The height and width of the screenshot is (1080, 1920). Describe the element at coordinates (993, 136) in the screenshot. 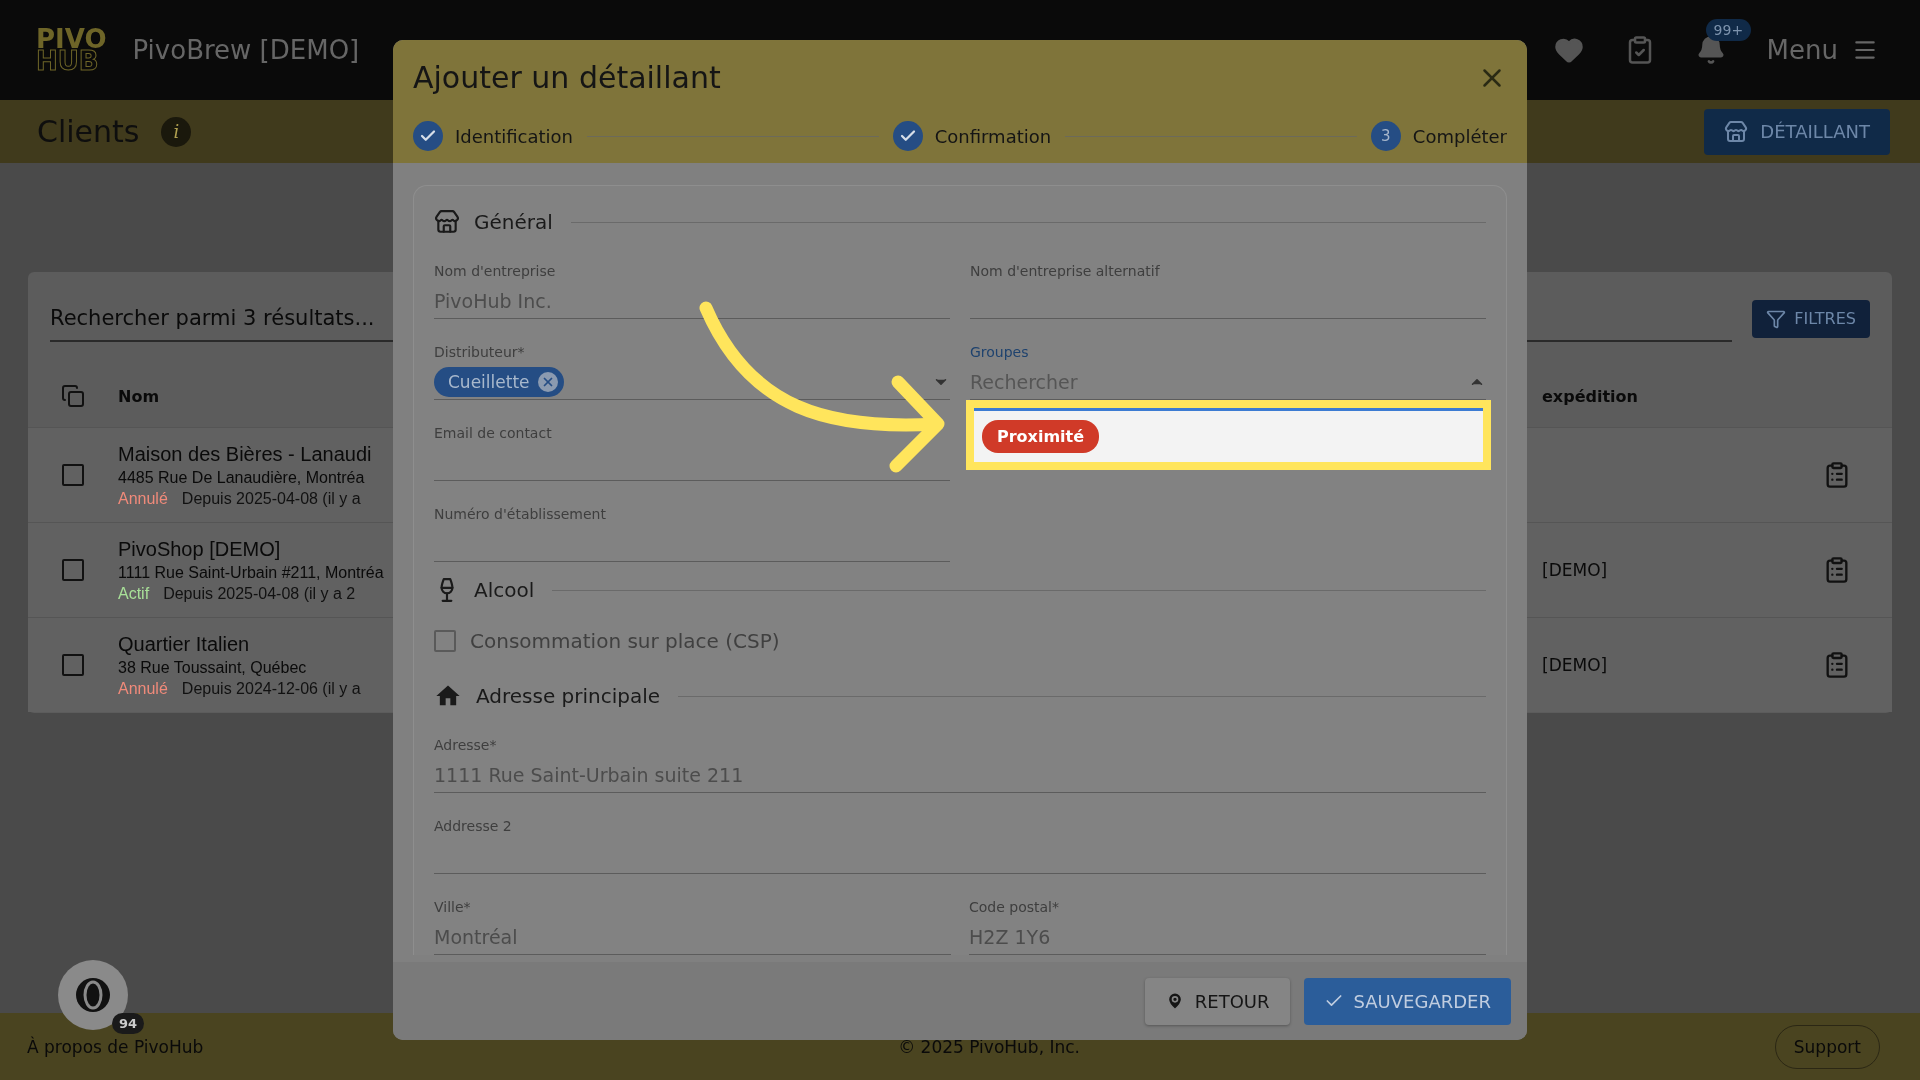

I see `step-label: Confirmation` at that location.